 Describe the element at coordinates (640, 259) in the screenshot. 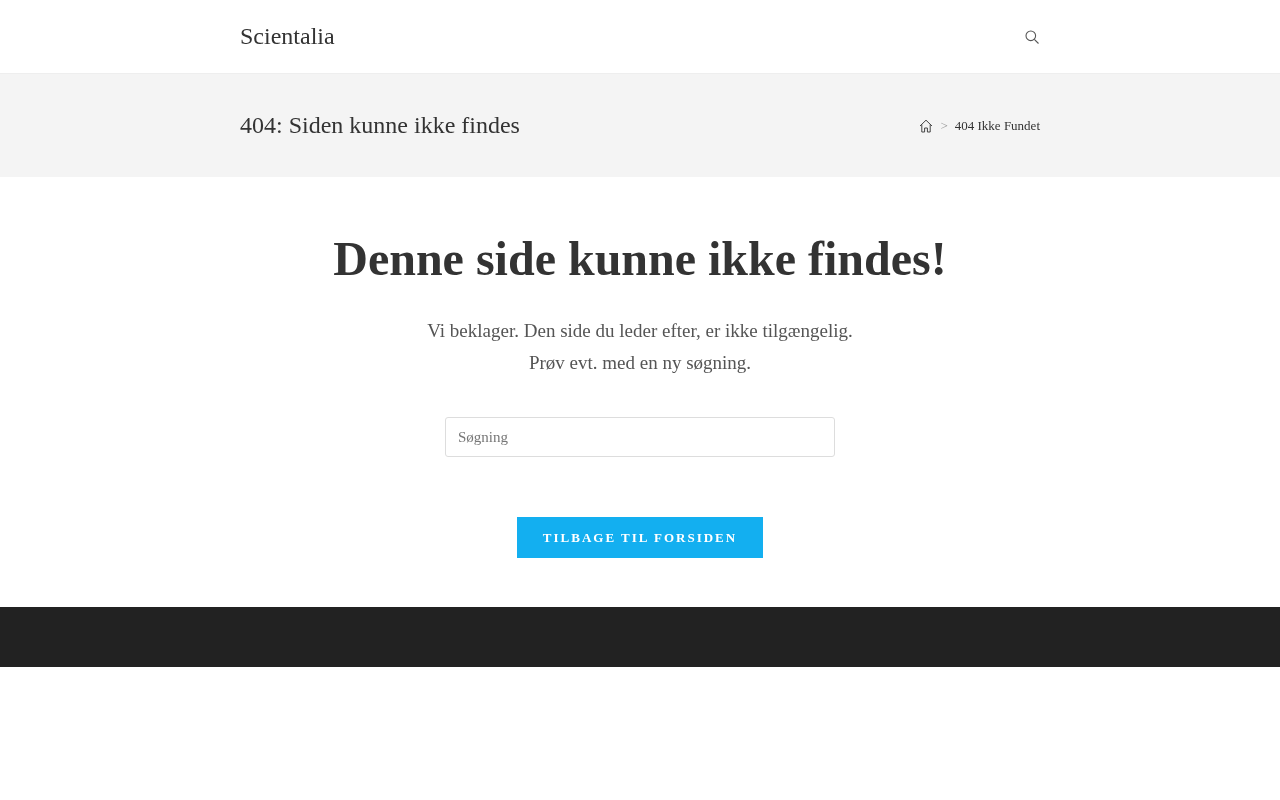

I see `error-heading: Denne side kunne ikke findes!` at that location.